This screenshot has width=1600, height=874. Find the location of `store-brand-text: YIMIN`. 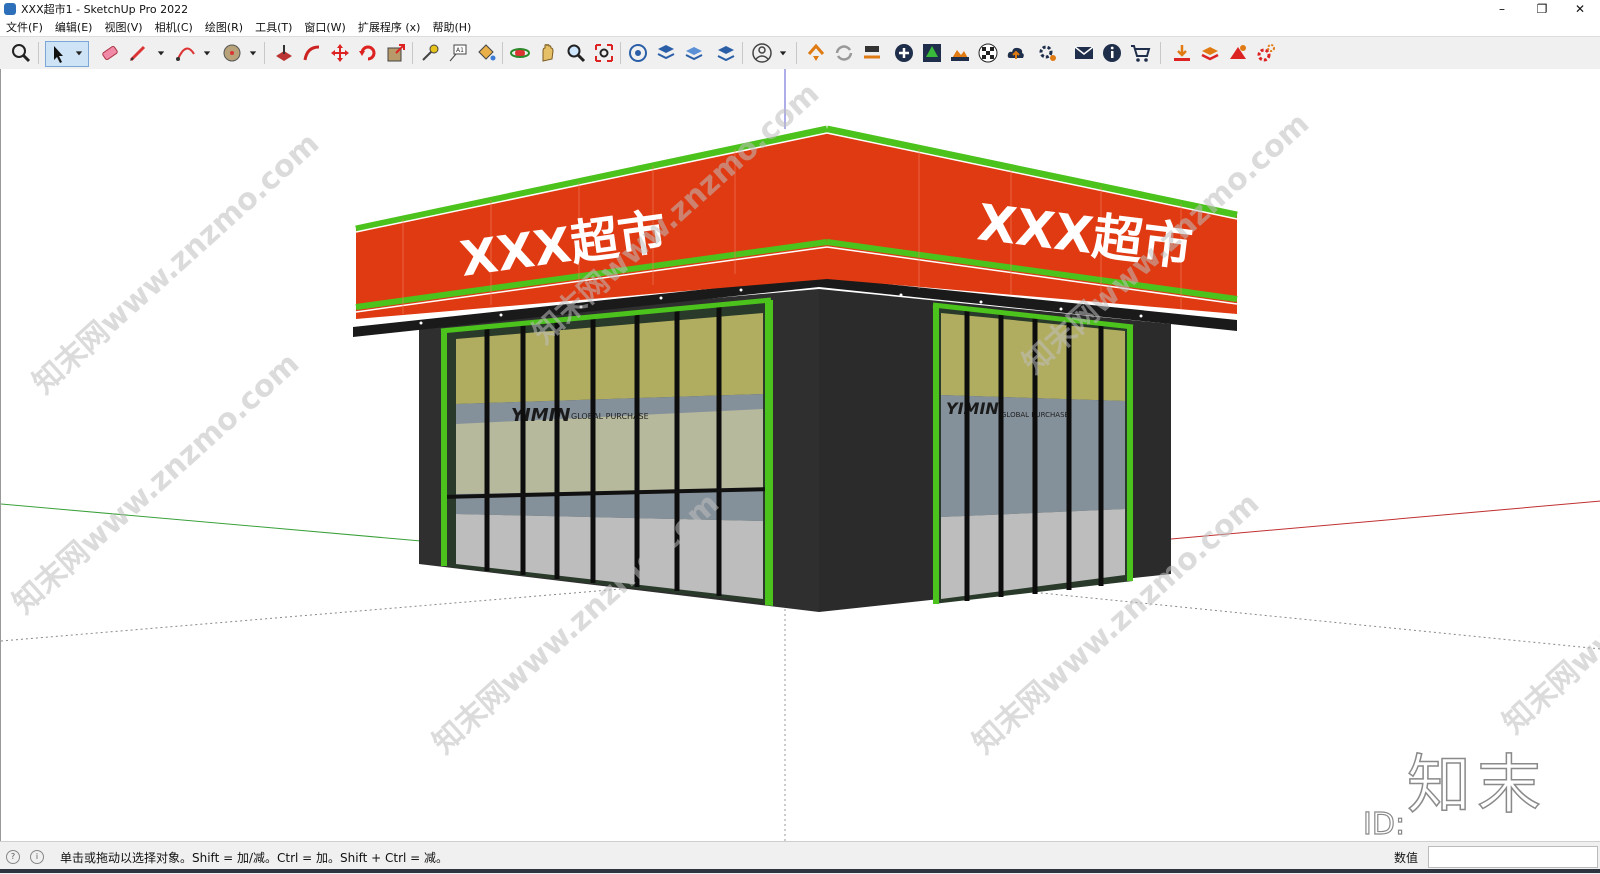

store-brand-text: YIMIN is located at coordinates (540, 415).